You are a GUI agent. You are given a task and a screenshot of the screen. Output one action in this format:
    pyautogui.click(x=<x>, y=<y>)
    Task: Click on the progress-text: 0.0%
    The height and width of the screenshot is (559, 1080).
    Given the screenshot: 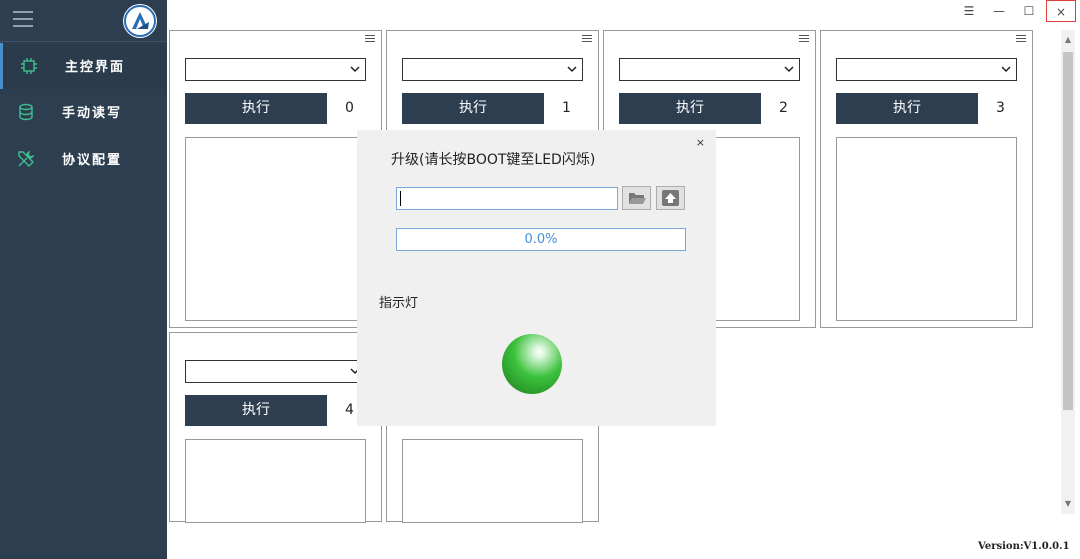 What is the action you would take?
    pyautogui.click(x=541, y=239)
    